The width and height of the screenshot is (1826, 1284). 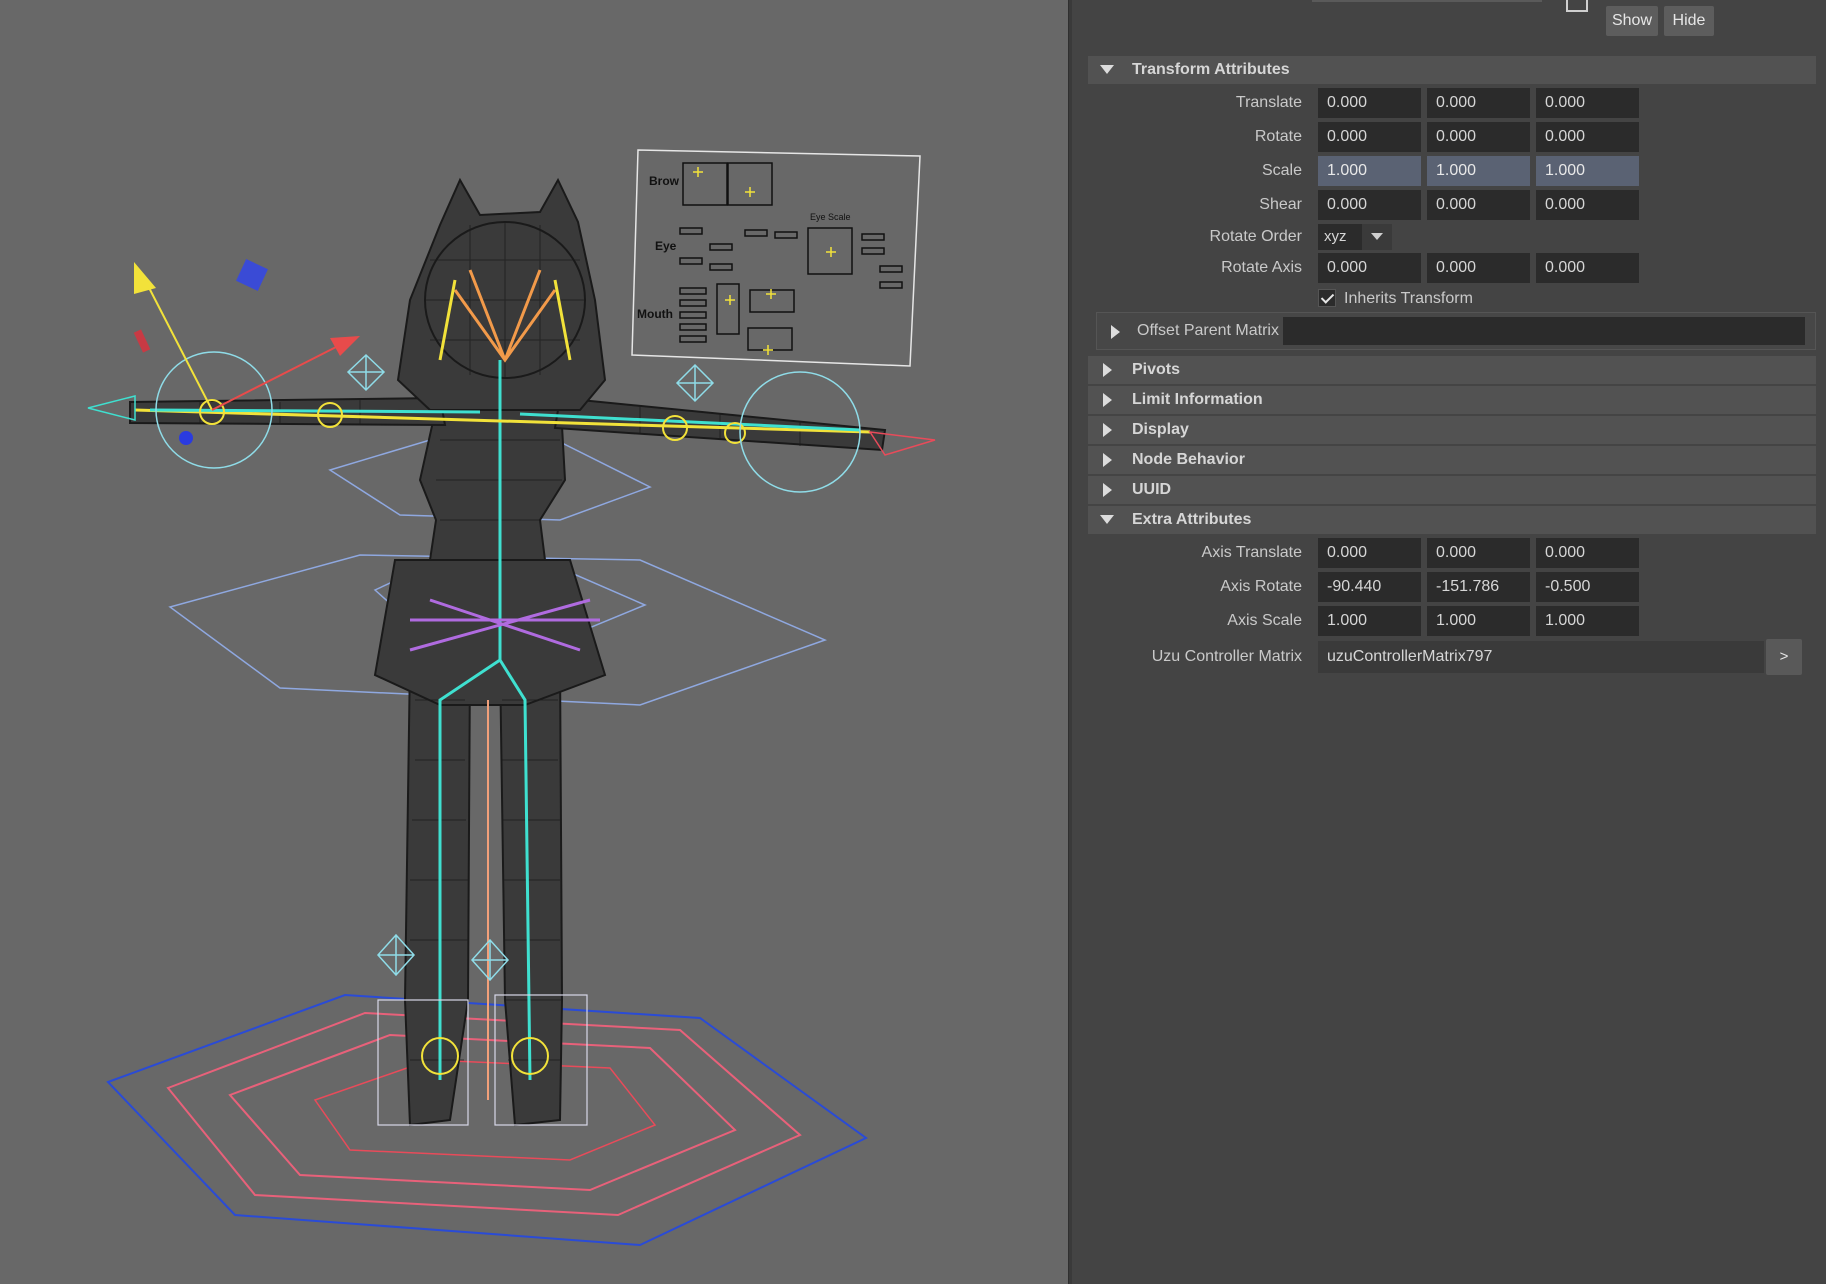 What do you see at coordinates (1541, 657) in the screenshot?
I see `uzu-controller-matrix-field: uzuControllerMatrix797` at bounding box center [1541, 657].